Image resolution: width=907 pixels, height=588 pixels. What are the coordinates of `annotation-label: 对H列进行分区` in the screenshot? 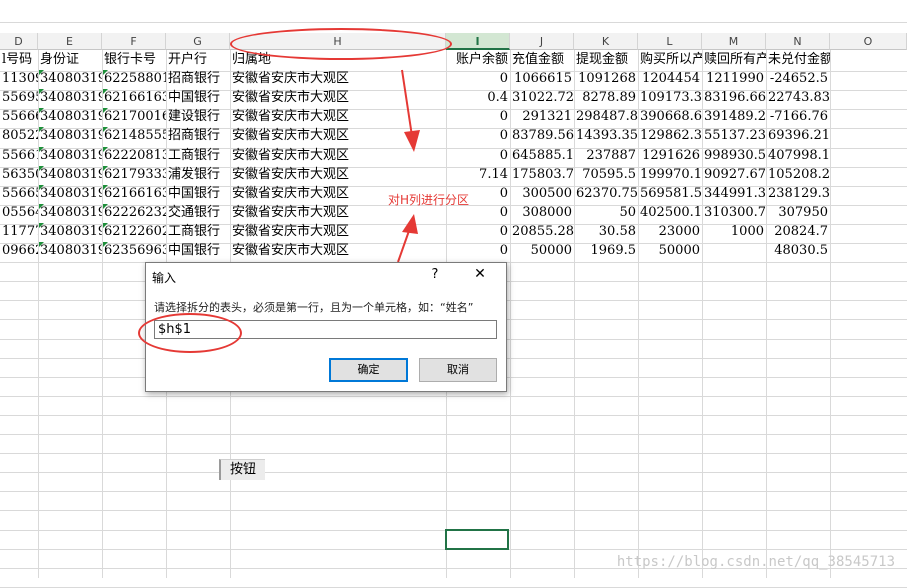 It's located at (429, 200).